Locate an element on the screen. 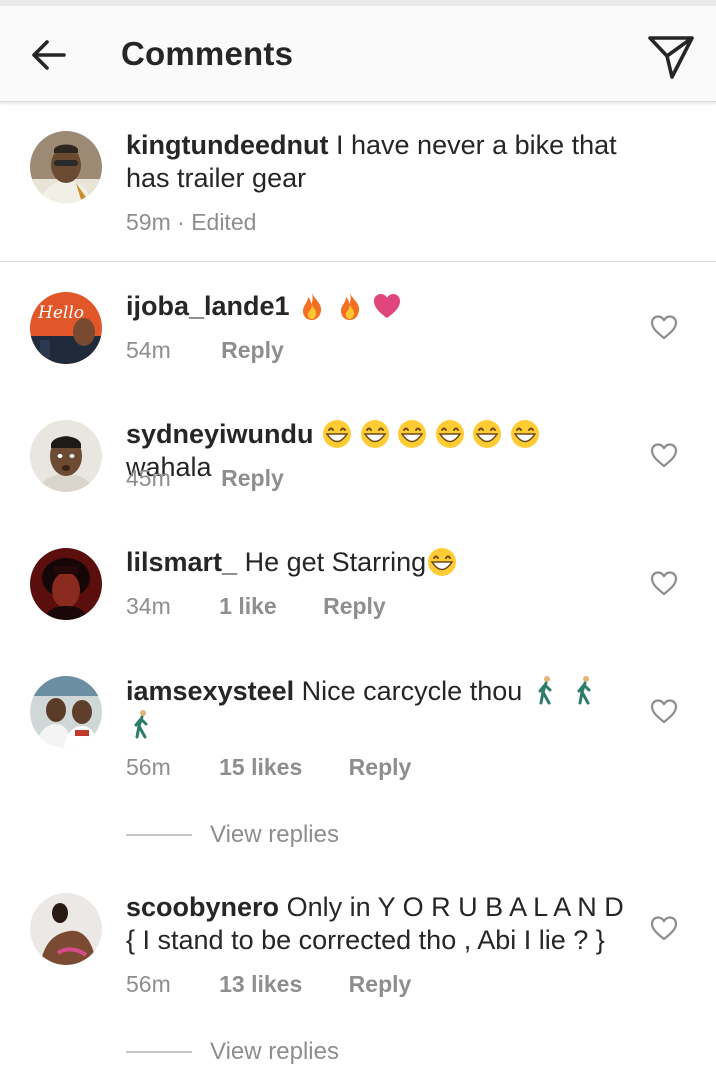  comment-text: lilsmart_ He get Starring is located at coordinates (376, 562).